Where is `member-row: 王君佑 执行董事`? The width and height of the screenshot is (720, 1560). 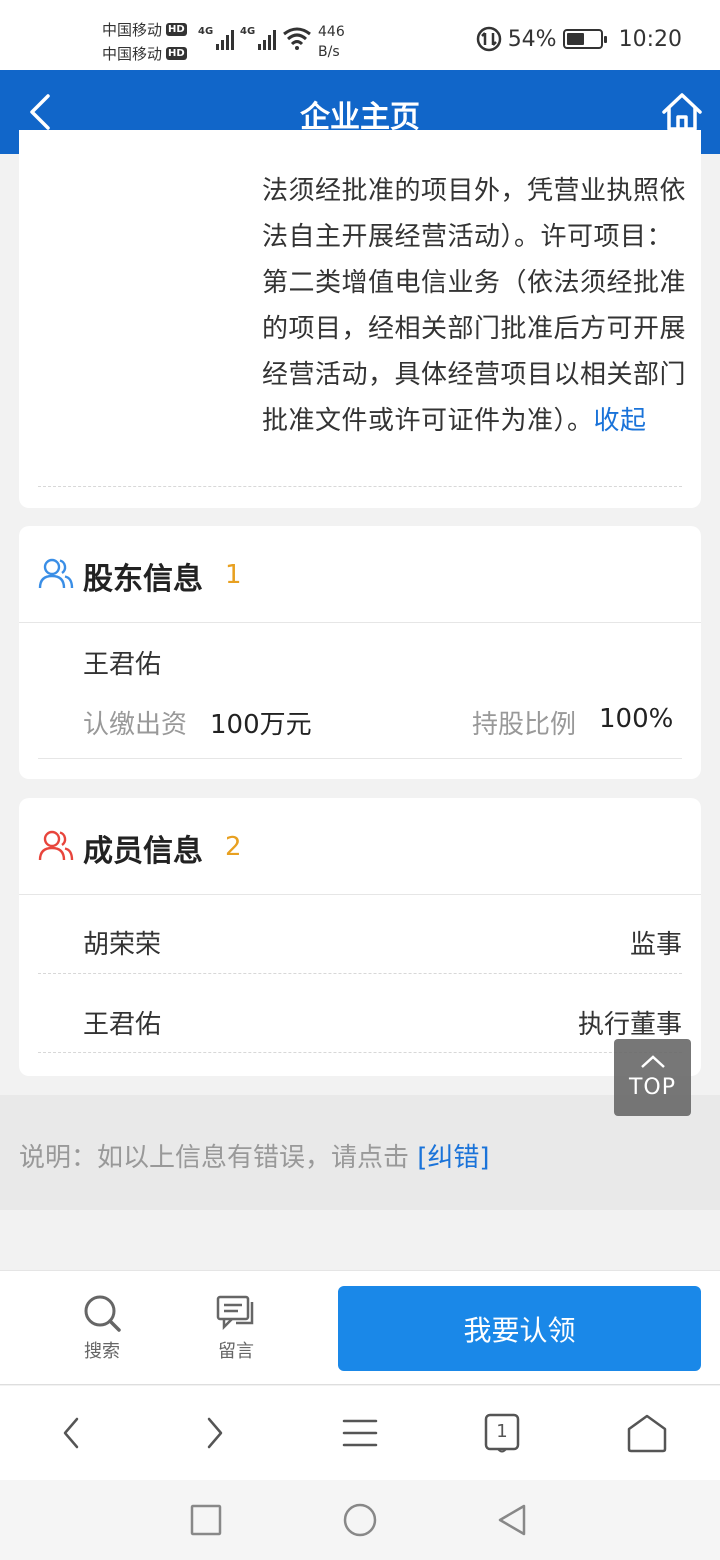
member-row: 王君佑 执行董事 is located at coordinates (382, 1022).